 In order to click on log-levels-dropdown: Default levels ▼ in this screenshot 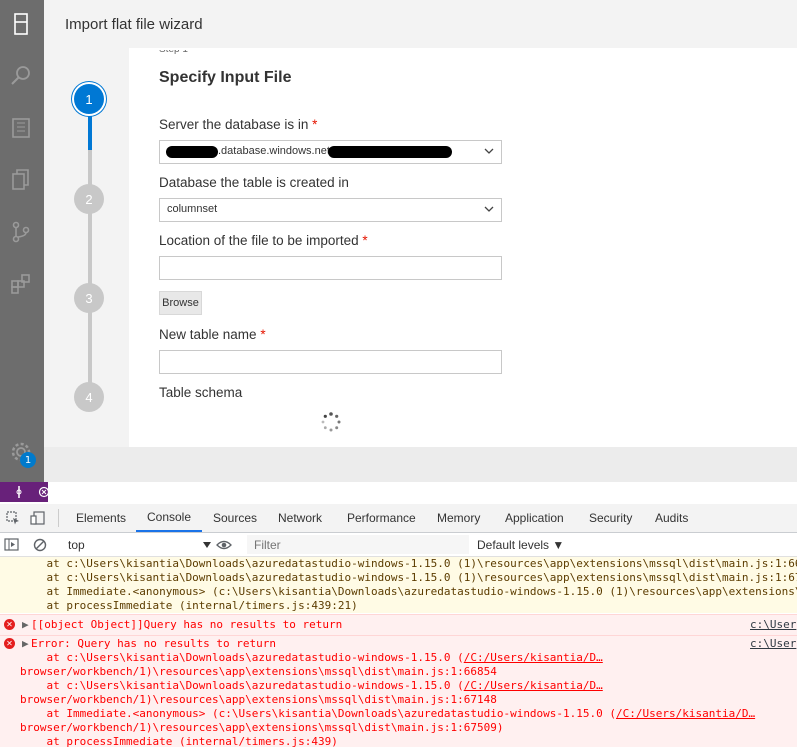, I will do `click(520, 545)`.